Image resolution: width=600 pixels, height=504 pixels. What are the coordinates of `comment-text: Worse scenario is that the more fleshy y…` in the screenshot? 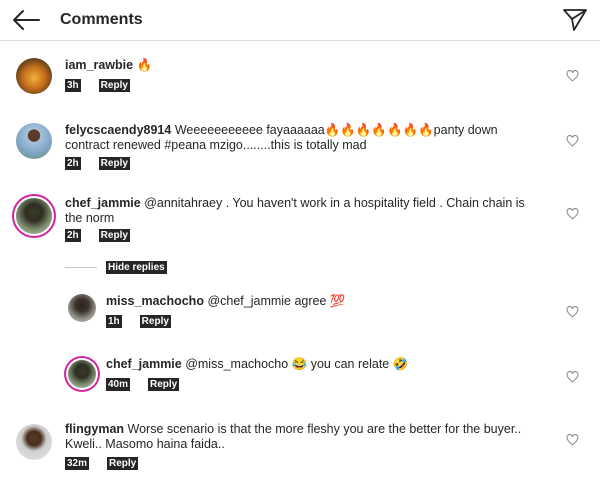 It's located at (293, 436).